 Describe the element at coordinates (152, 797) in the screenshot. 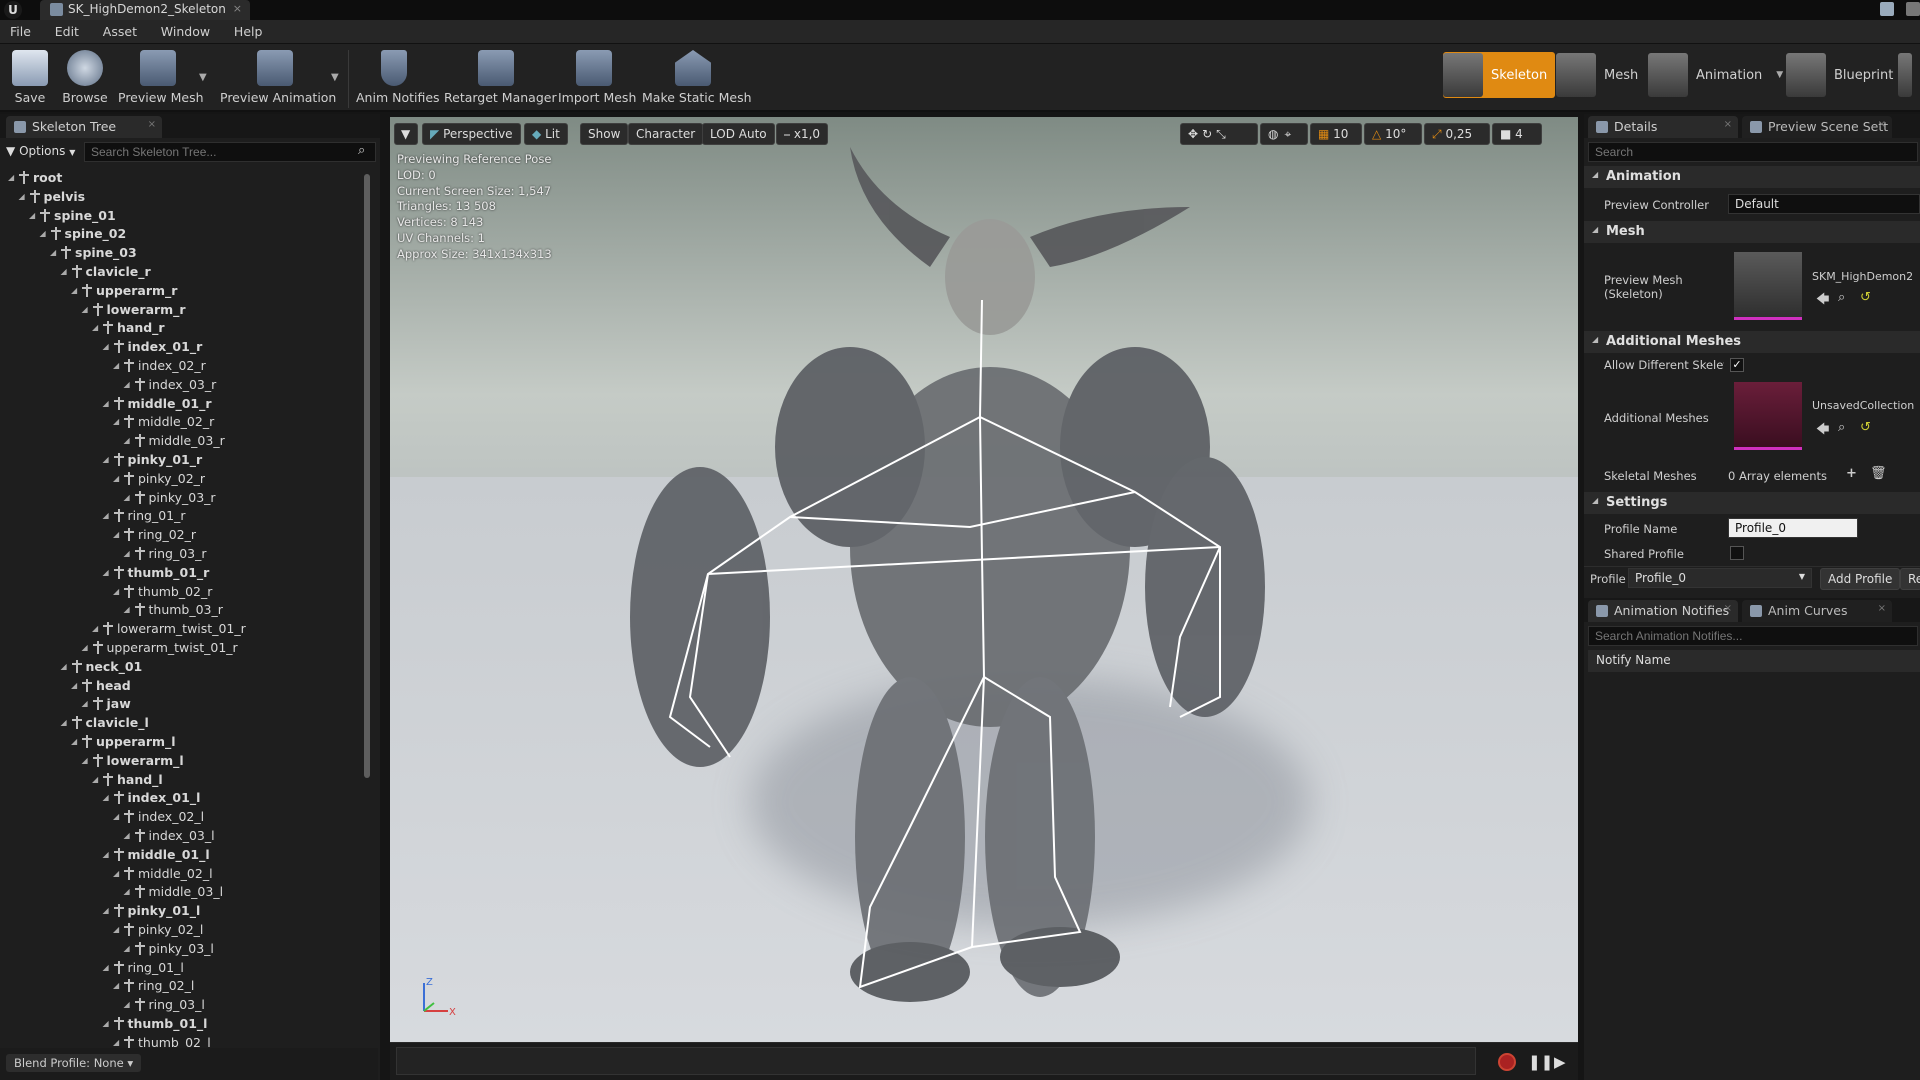

I see `bone-row-index-01-l: ◢ index_01_l` at that location.